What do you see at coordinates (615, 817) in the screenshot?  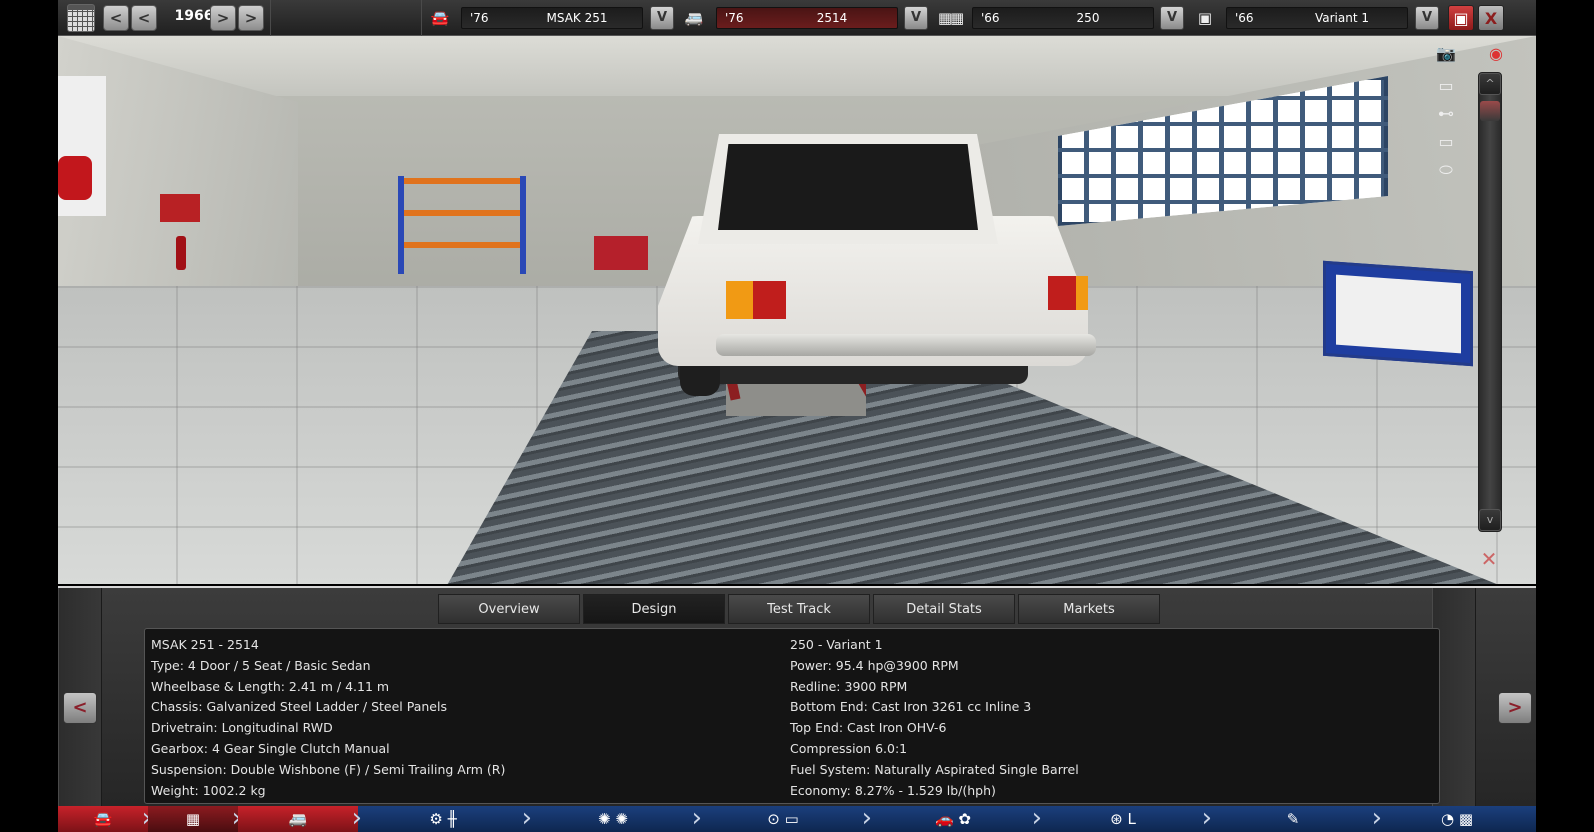 I see `nav-wheels-icon: ✺ ✺` at bounding box center [615, 817].